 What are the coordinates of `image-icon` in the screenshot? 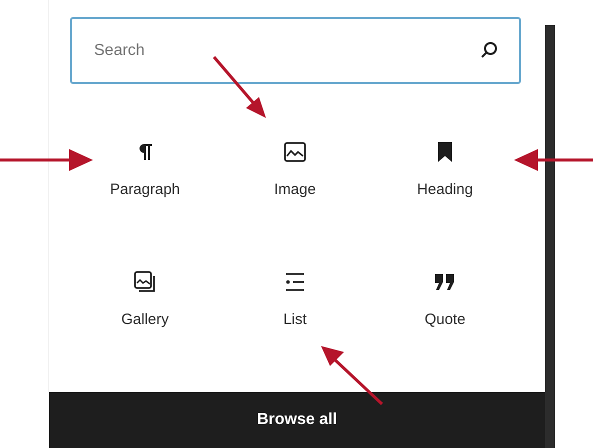 It's located at (295, 152).